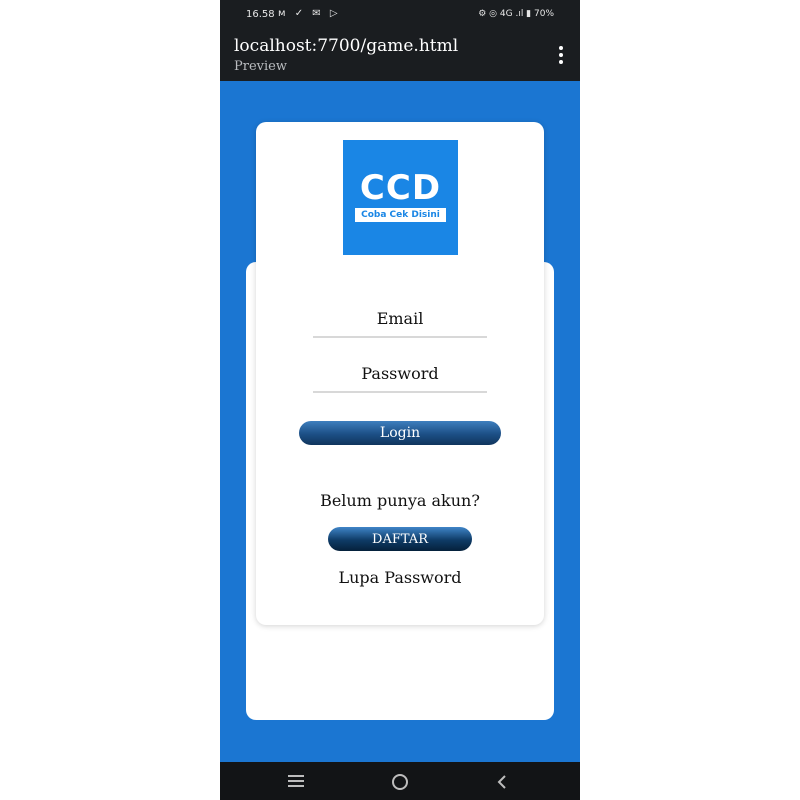 The image size is (800, 800). Describe the element at coordinates (400, 15) in the screenshot. I see `status-bar: 16.58 ᴍ ✓ ✉ ▷ ⚙ ◎ 4G .ıl ▮ 70%` at that location.